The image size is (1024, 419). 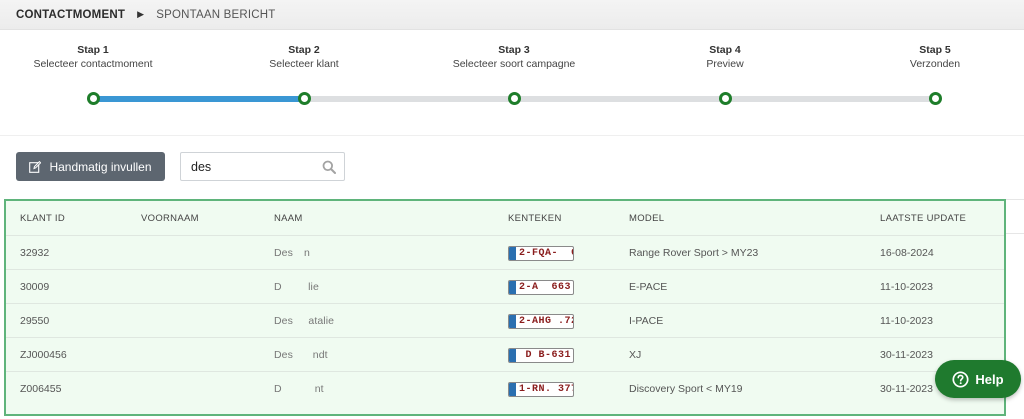 I want to click on step-3-marker, so click(x=514, y=98).